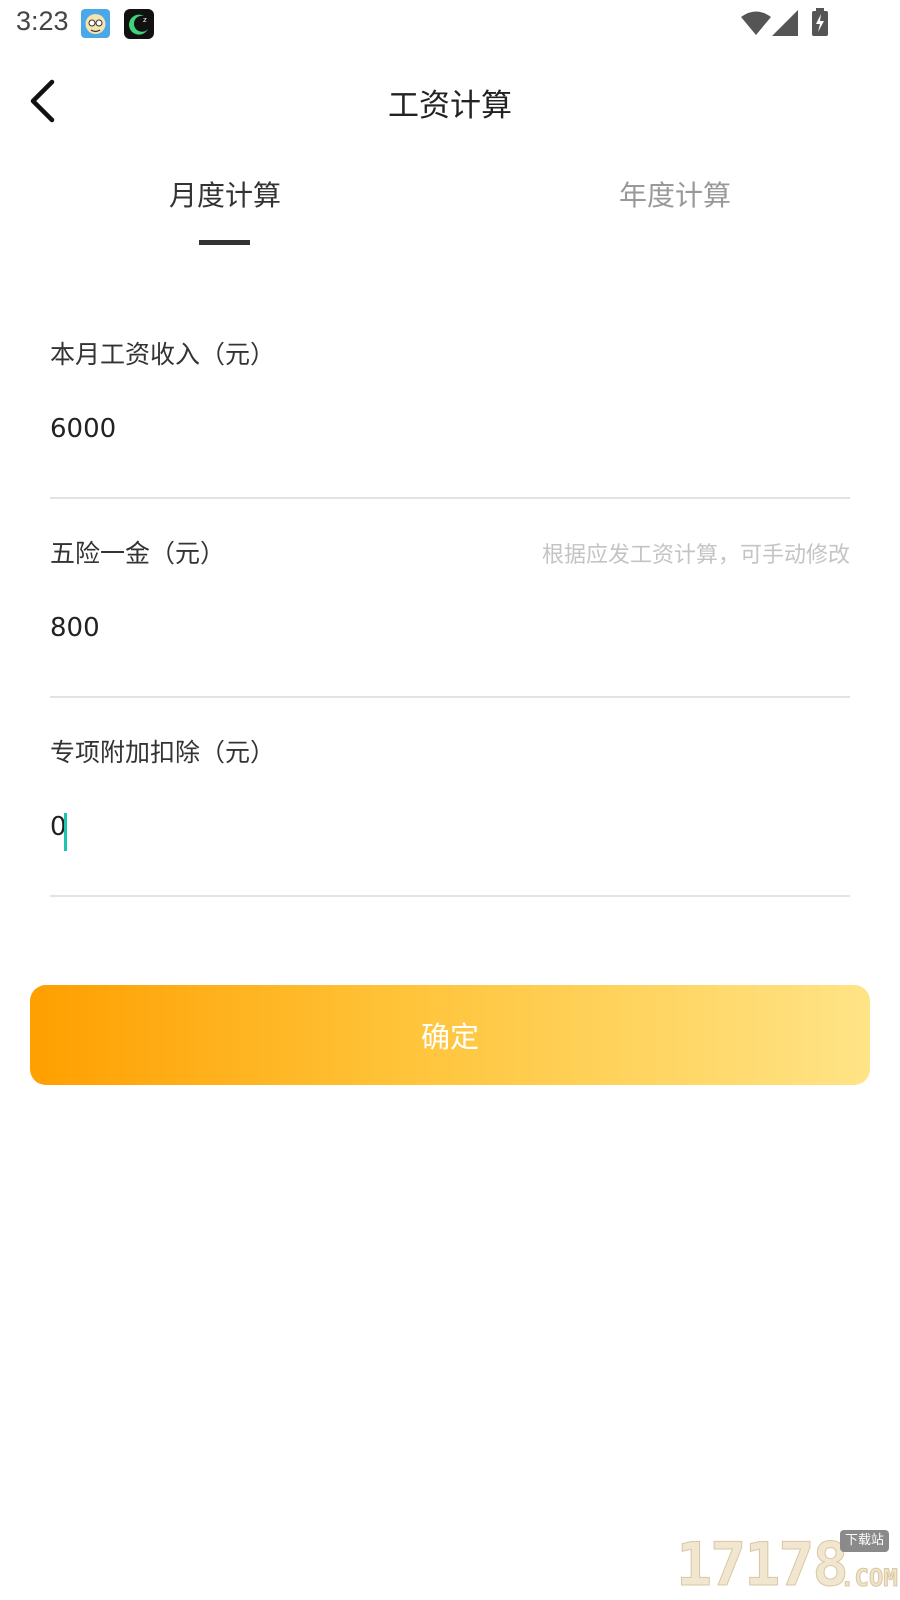 The width and height of the screenshot is (900, 1600). I want to click on deduction-label: 专项附加扣除（元）, so click(163, 752).